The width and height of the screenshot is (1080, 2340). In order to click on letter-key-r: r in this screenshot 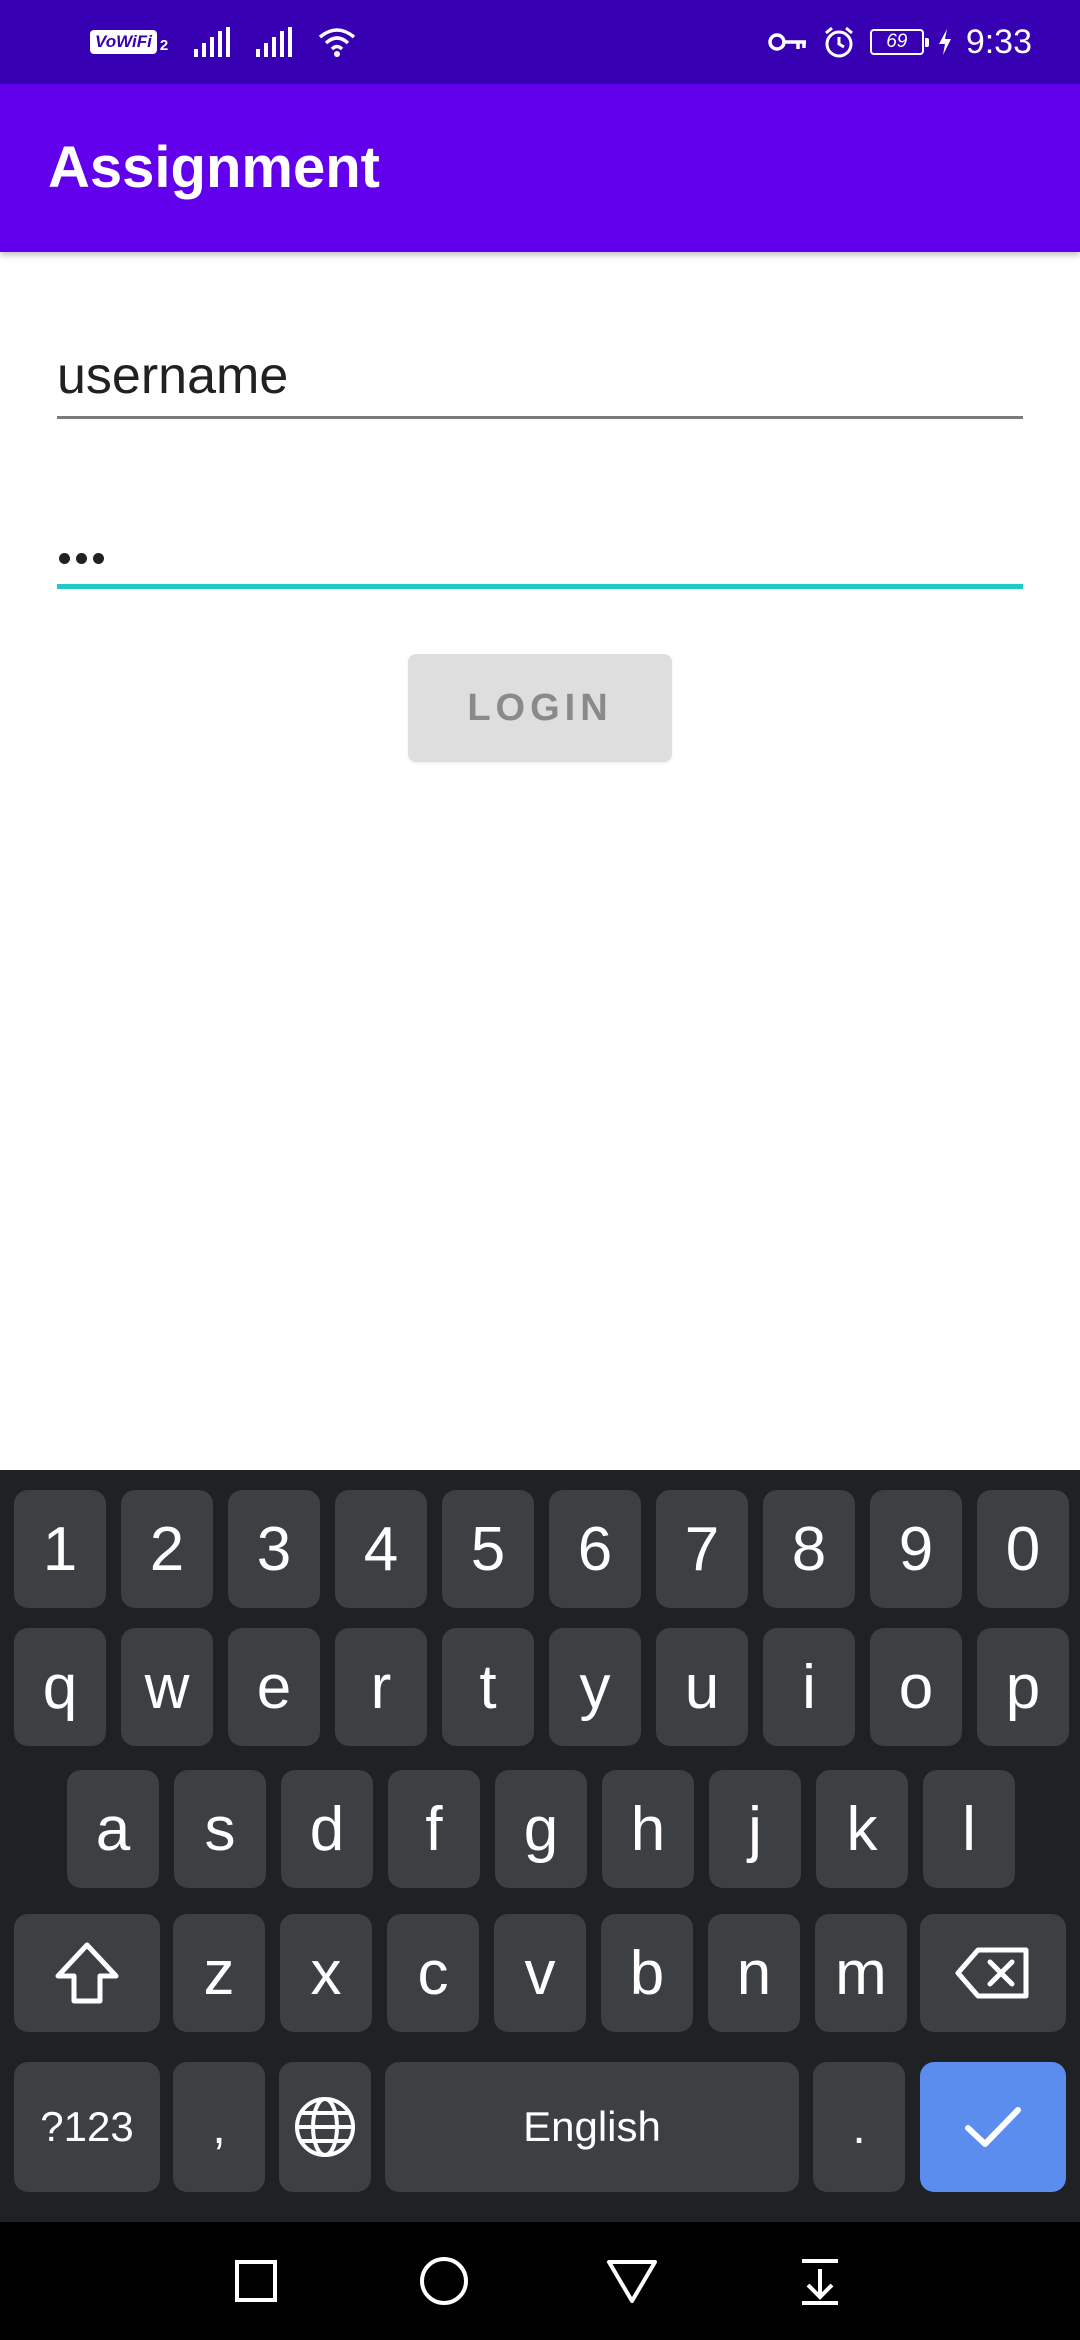, I will do `click(381, 1687)`.